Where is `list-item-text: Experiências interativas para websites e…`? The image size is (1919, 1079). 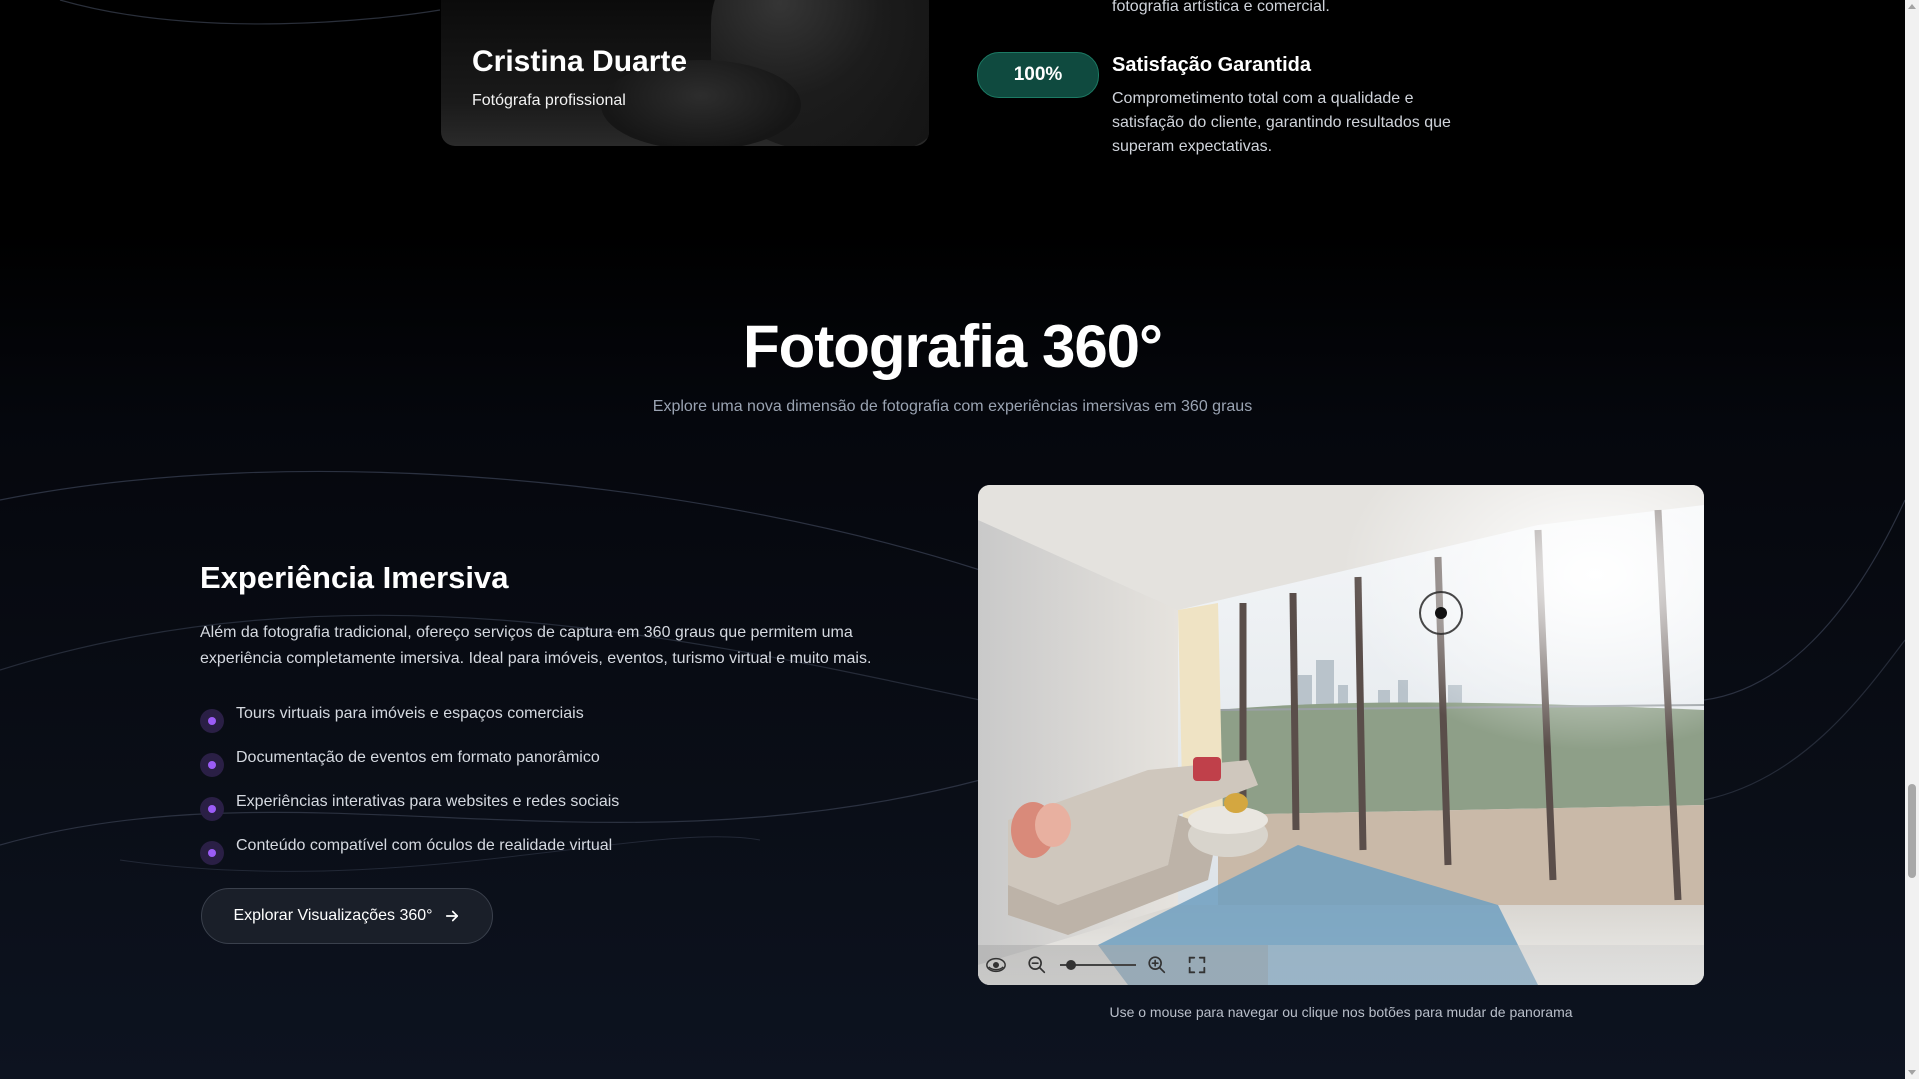 list-item-text: Experiências interativas para websites e… is located at coordinates (428, 801).